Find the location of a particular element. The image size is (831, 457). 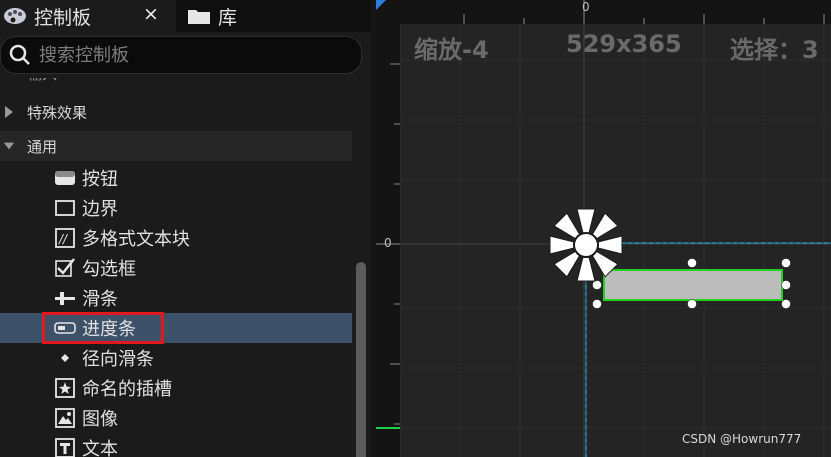

list-item-rich-text: // 多格式文本块 is located at coordinates (176, 238).